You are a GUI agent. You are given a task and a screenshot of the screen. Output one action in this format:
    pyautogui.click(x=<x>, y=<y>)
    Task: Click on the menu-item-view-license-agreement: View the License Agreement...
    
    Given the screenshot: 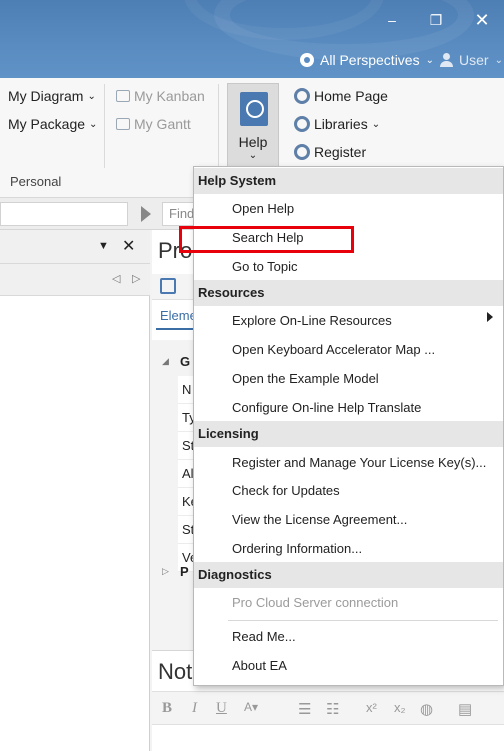 What is the action you would take?
    pyautogui.click(x=319, y=520)
    